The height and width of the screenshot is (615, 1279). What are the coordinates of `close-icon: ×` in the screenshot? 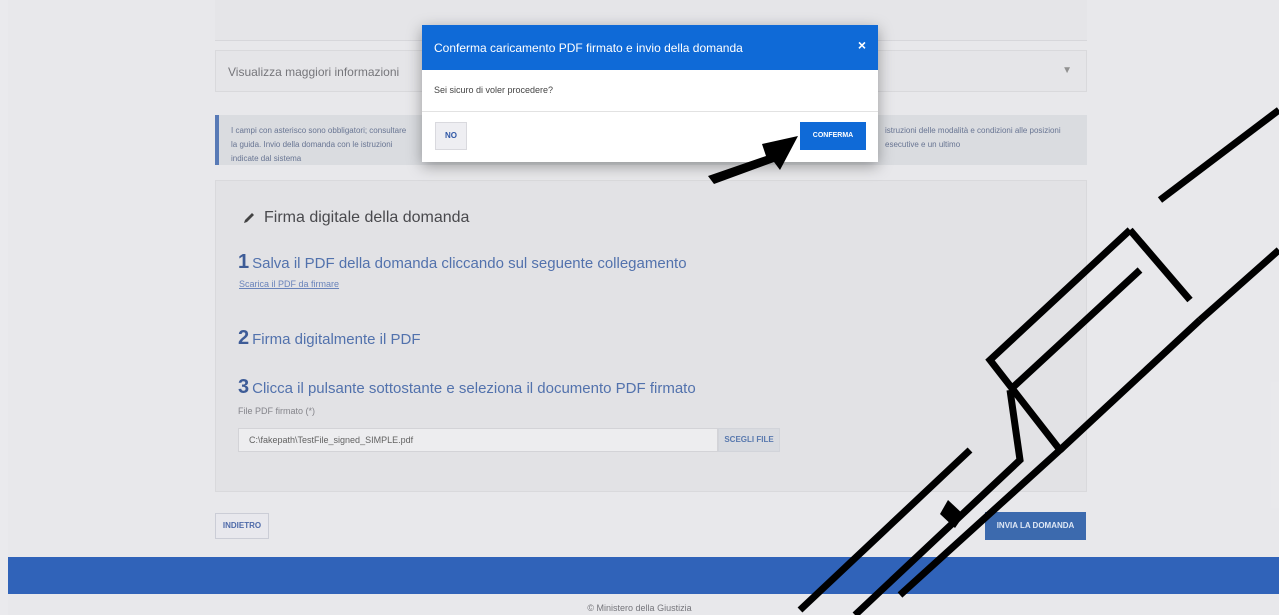 It's located at (862, 45).